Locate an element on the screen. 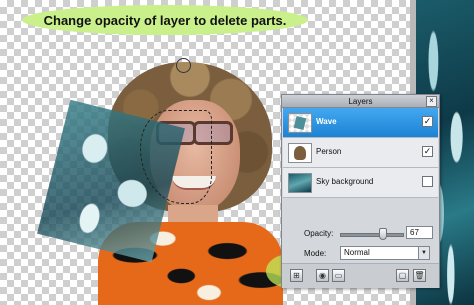 Image resolution: width=474 pixels, height=305 pixels. callout-text: Change opacity of layer to delete parts. is located at coordinates (165, 20).